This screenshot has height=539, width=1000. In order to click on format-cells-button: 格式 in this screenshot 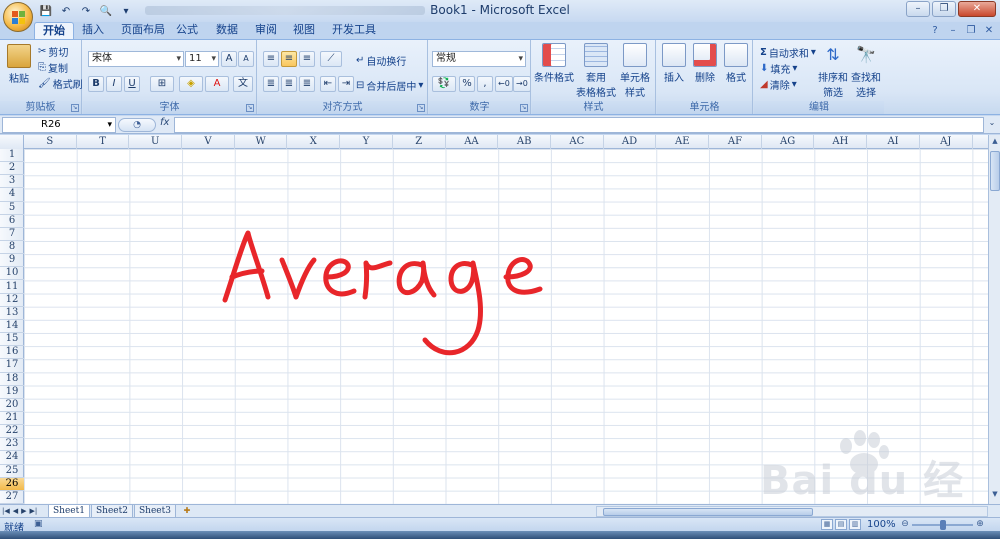, I will do `click(736, 63)`.